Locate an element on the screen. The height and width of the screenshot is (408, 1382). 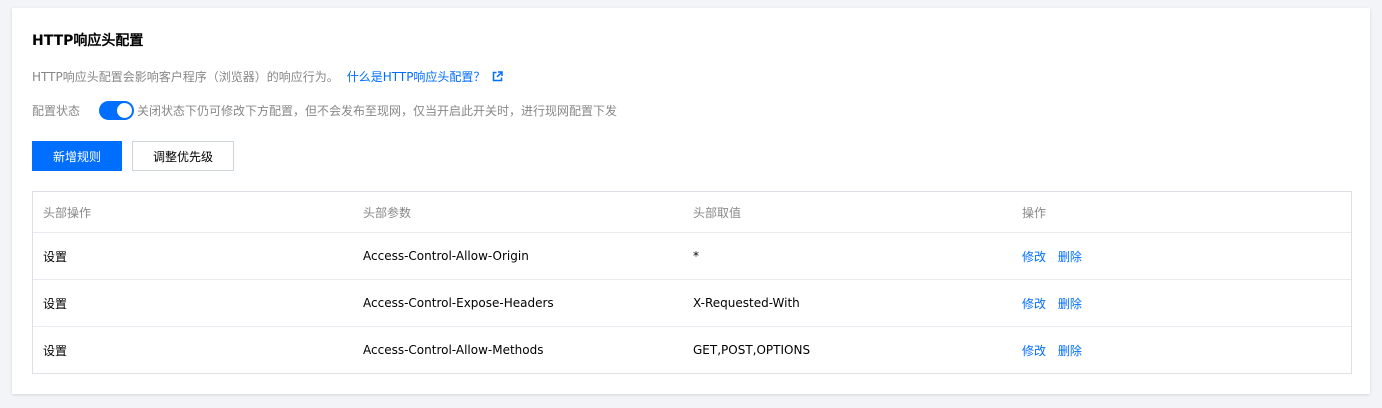
table-header-row: 头部操作 头部参数 头部取值 操作 is located at coordinates (692, 212).